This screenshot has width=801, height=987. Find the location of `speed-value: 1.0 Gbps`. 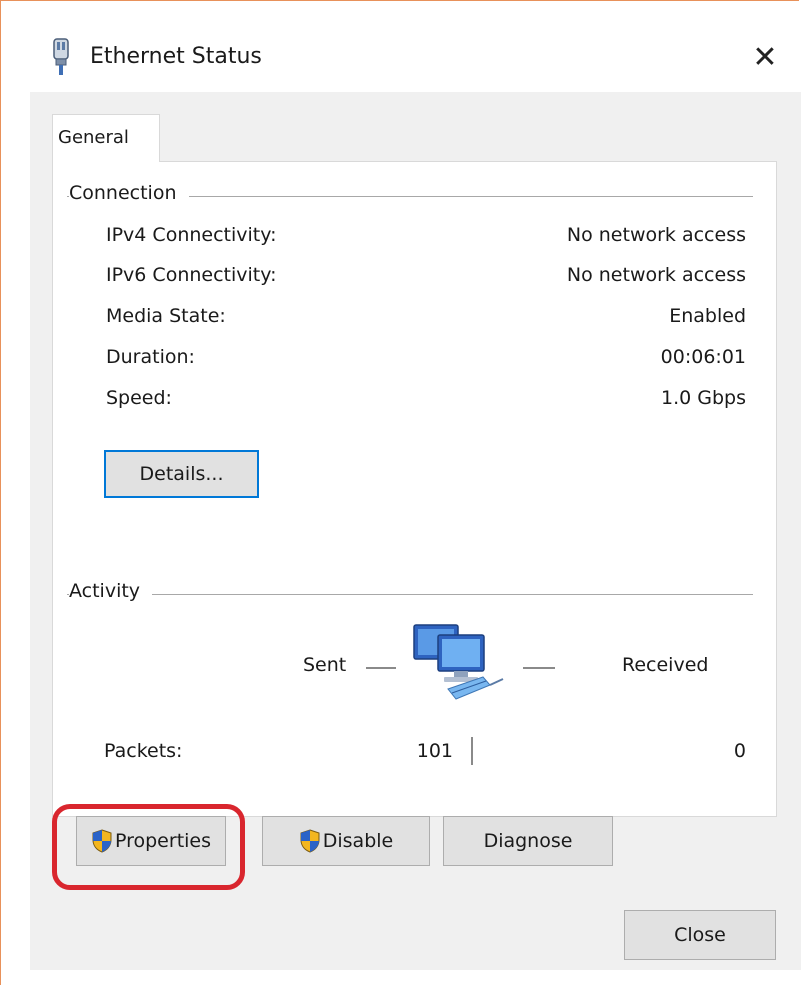

speed-value: 1.0 Gbps is located at coordinates (703, 398).